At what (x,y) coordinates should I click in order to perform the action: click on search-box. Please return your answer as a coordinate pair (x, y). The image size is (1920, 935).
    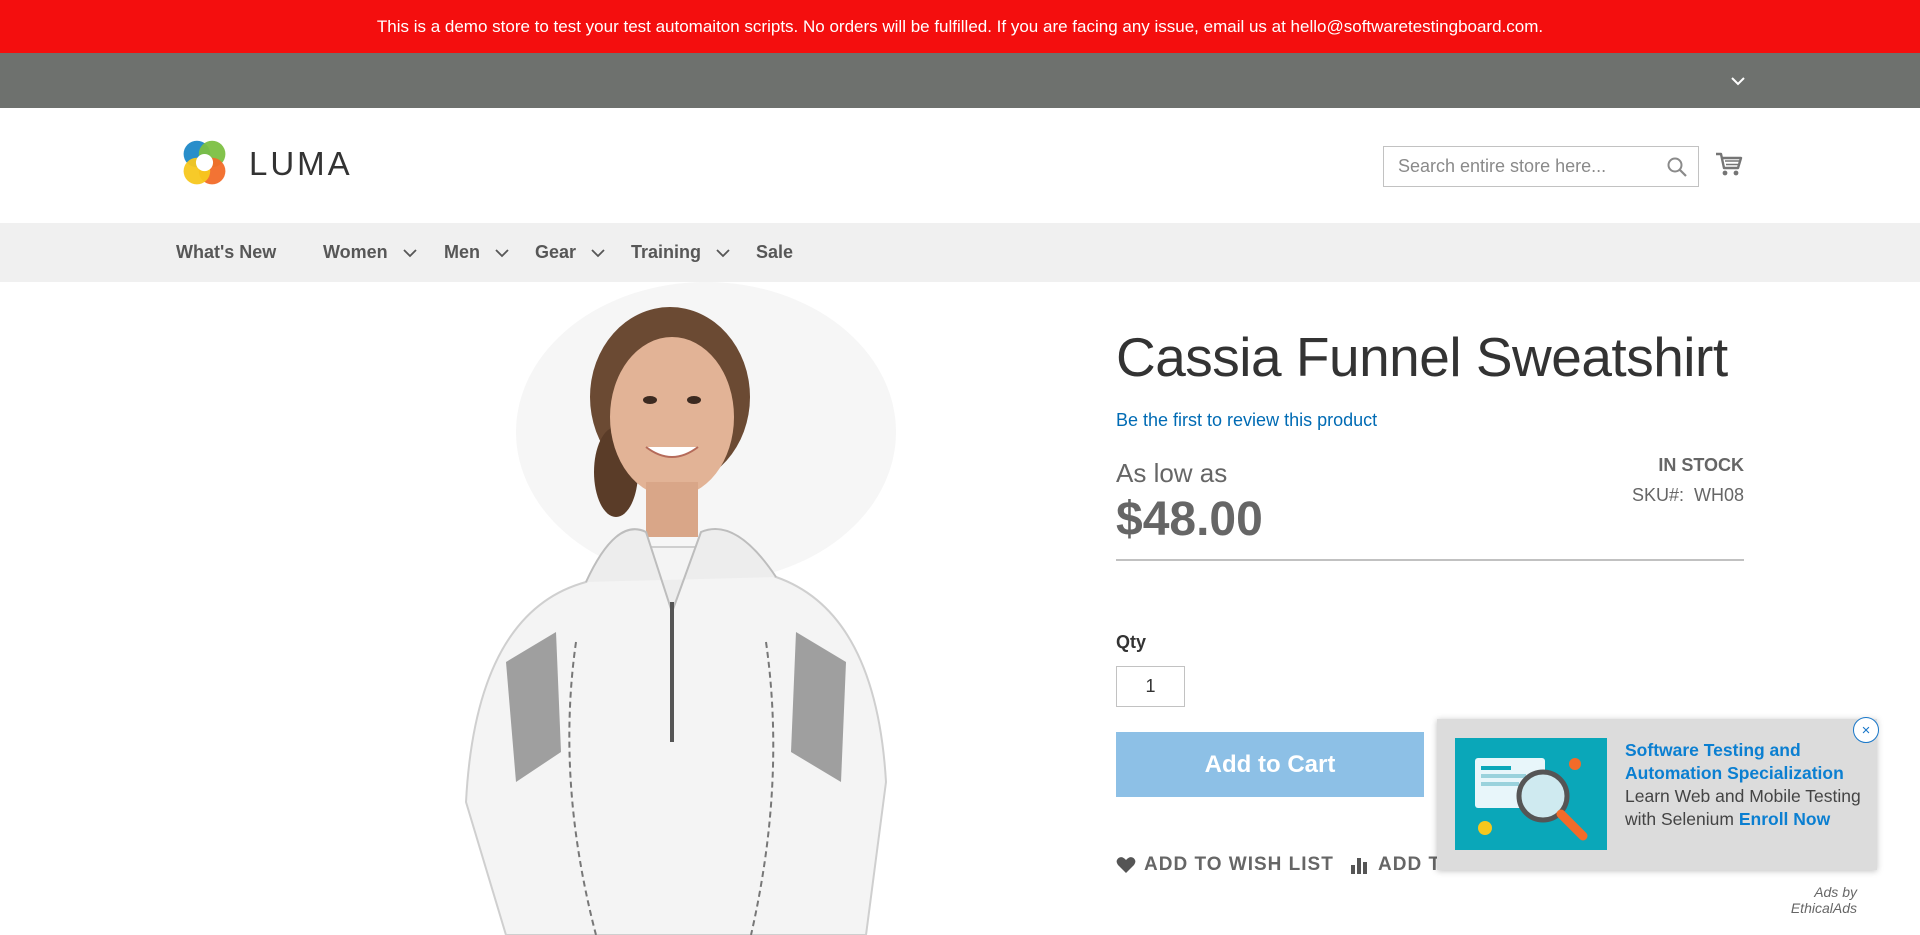
    Looking at the image, I should click on (1541, 166).